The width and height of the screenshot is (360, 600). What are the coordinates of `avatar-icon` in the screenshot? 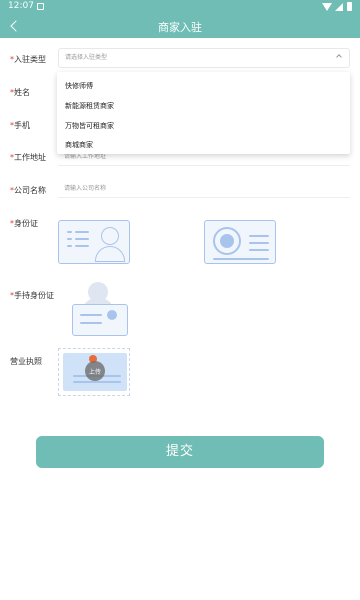 It's located at (110, 236).